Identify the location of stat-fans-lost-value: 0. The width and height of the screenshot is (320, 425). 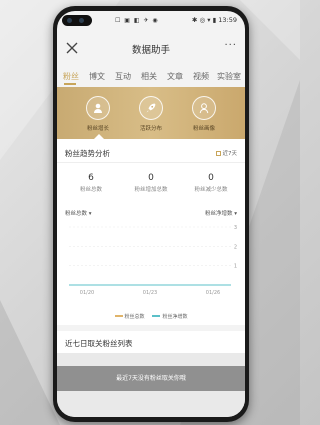
(211, 178).